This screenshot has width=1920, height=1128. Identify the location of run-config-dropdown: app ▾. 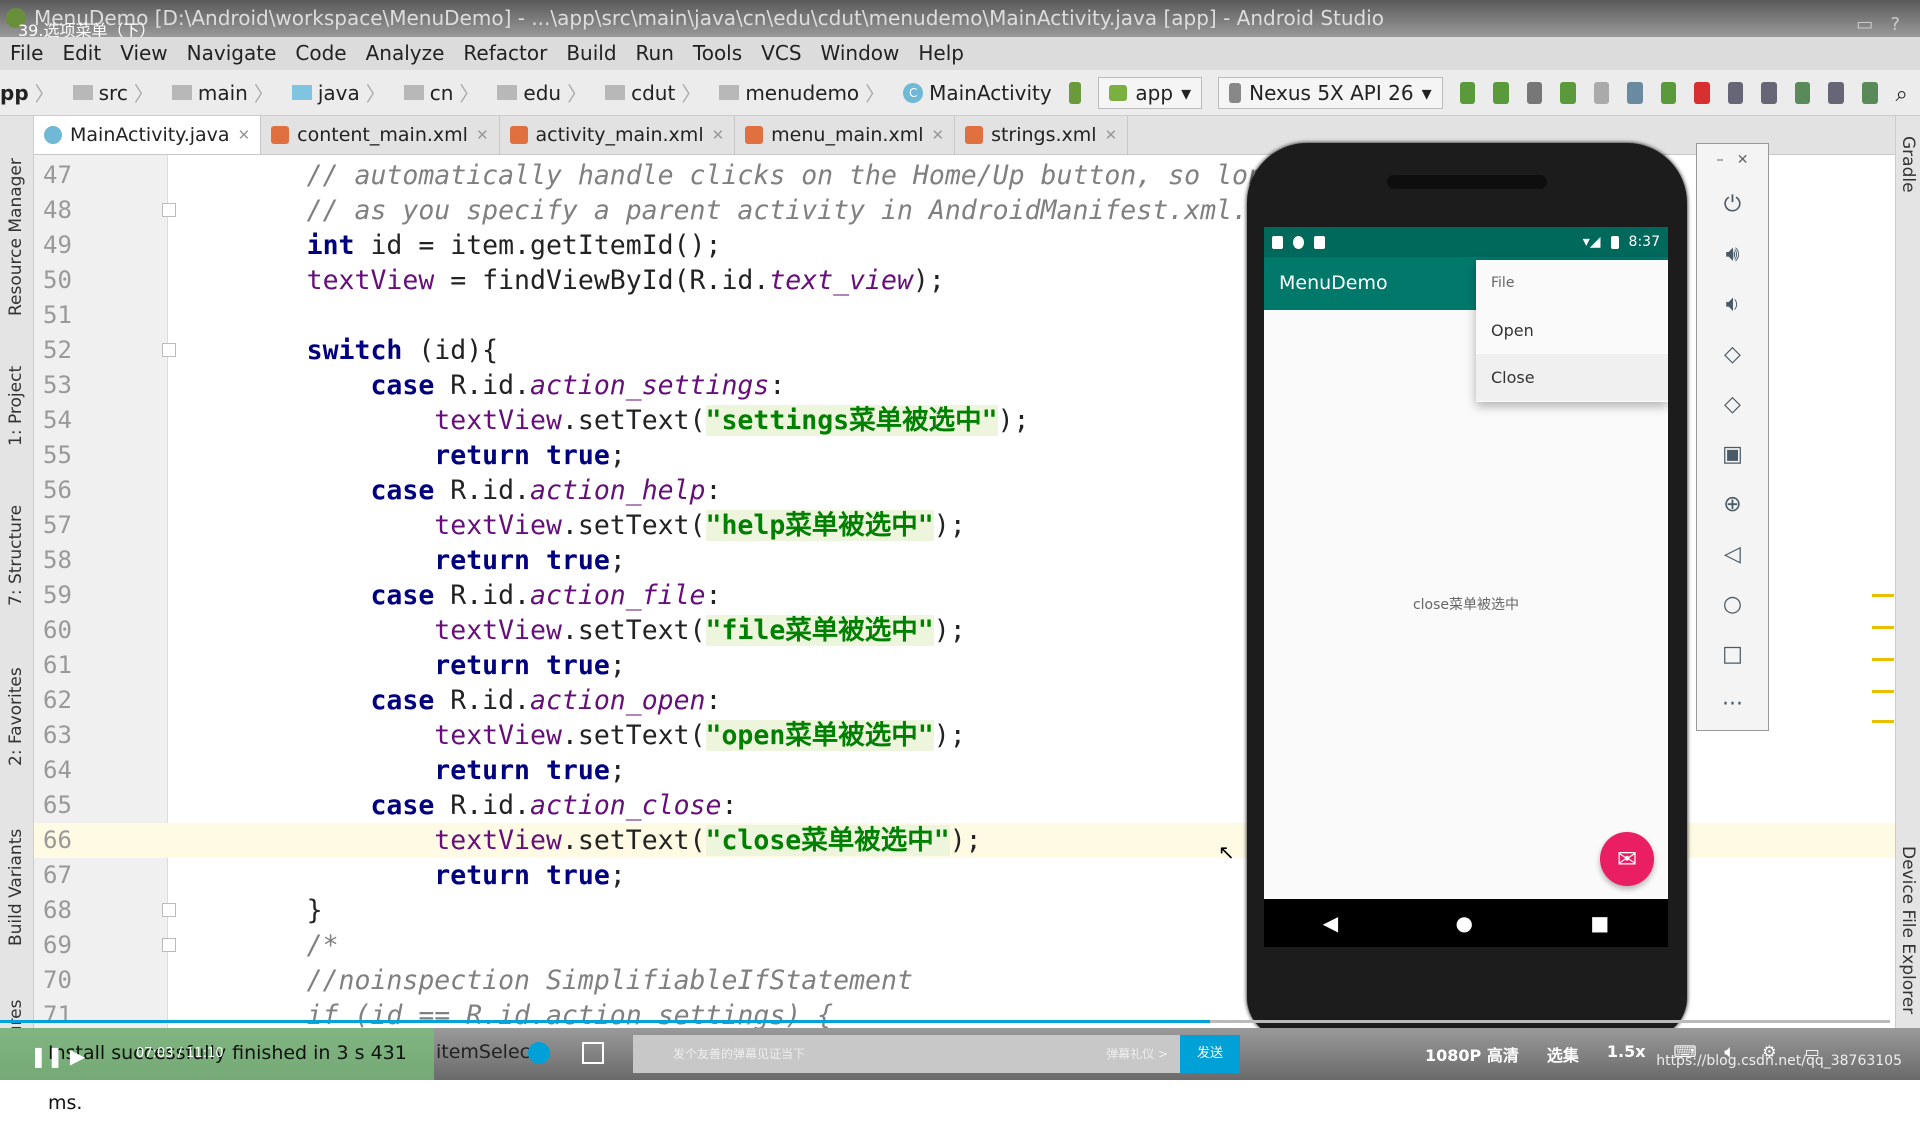
(1150, 92).